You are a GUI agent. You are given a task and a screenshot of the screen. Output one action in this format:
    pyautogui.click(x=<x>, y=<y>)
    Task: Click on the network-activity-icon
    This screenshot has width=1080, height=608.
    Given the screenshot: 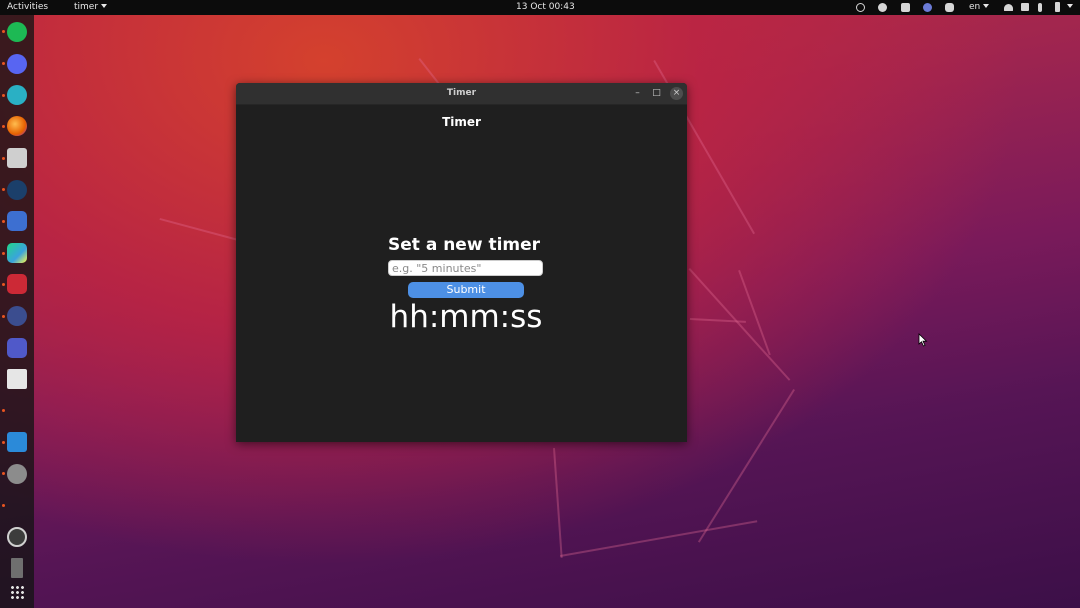 What is the action you would take?
    pyautogui.click(x=927, y=7)
    